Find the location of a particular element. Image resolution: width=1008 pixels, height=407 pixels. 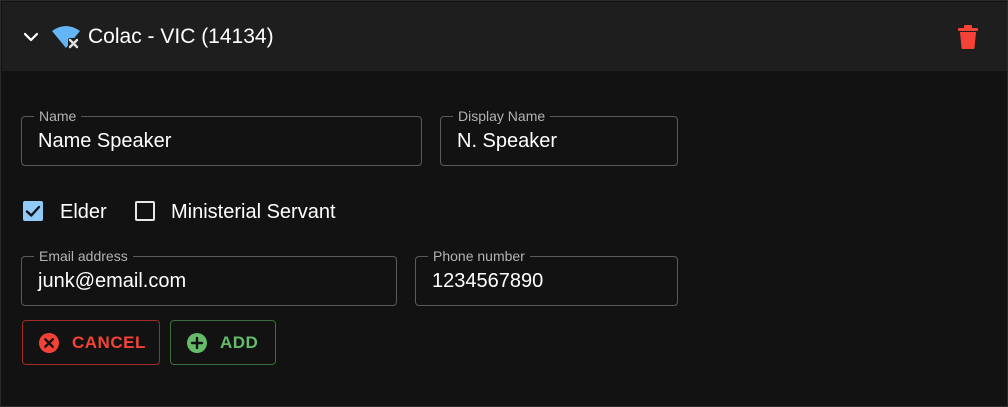

ministerial-servant-checkbox is located at coordinates (145, 211).